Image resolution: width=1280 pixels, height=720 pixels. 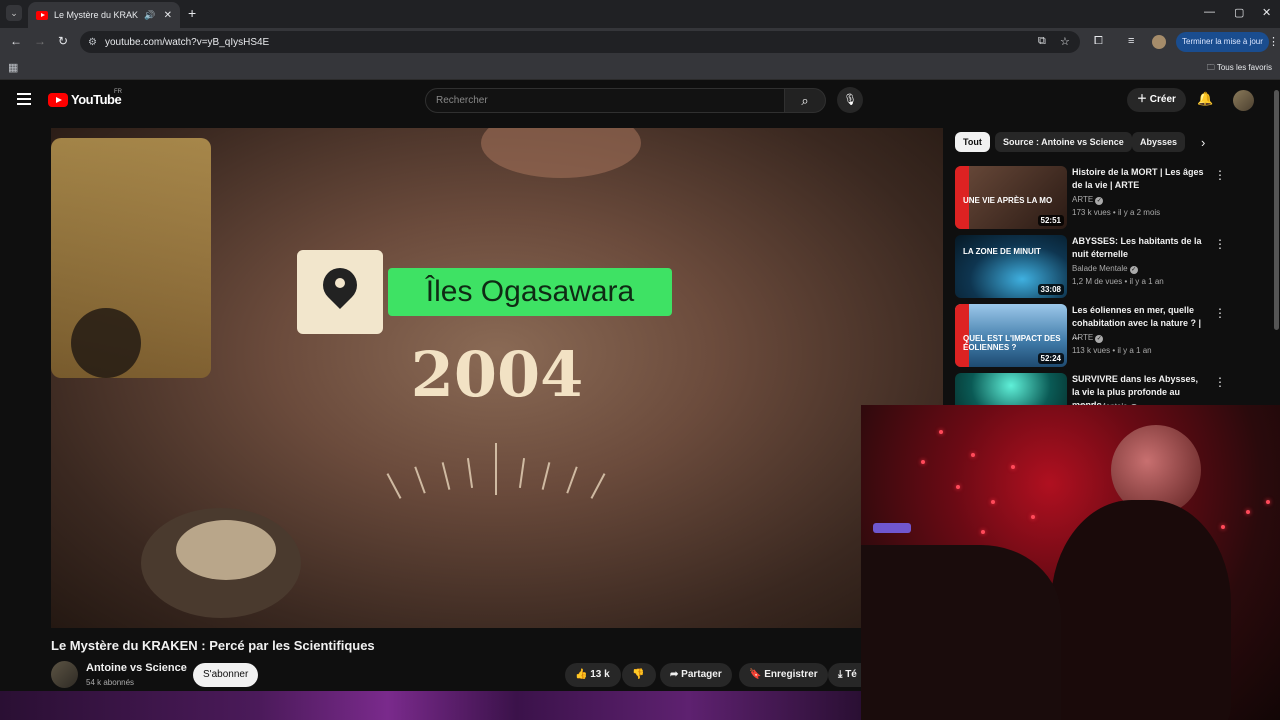 I want to click on search-icon: ⌕, so click(x=805, y=100).